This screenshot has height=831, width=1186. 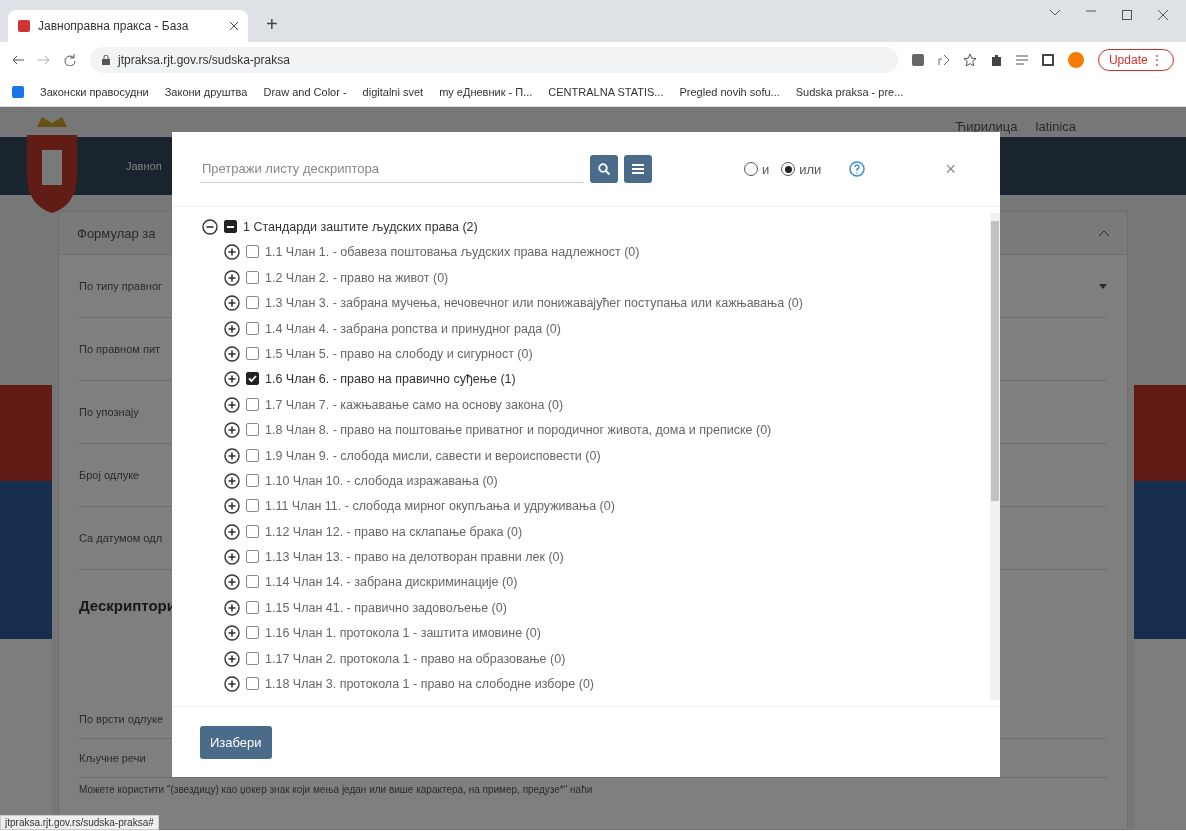 What do you see at coordinates (393, 92) in the screenshot?
I see `bookmark-link: digitalni svet` at bounding box center [393, 92].